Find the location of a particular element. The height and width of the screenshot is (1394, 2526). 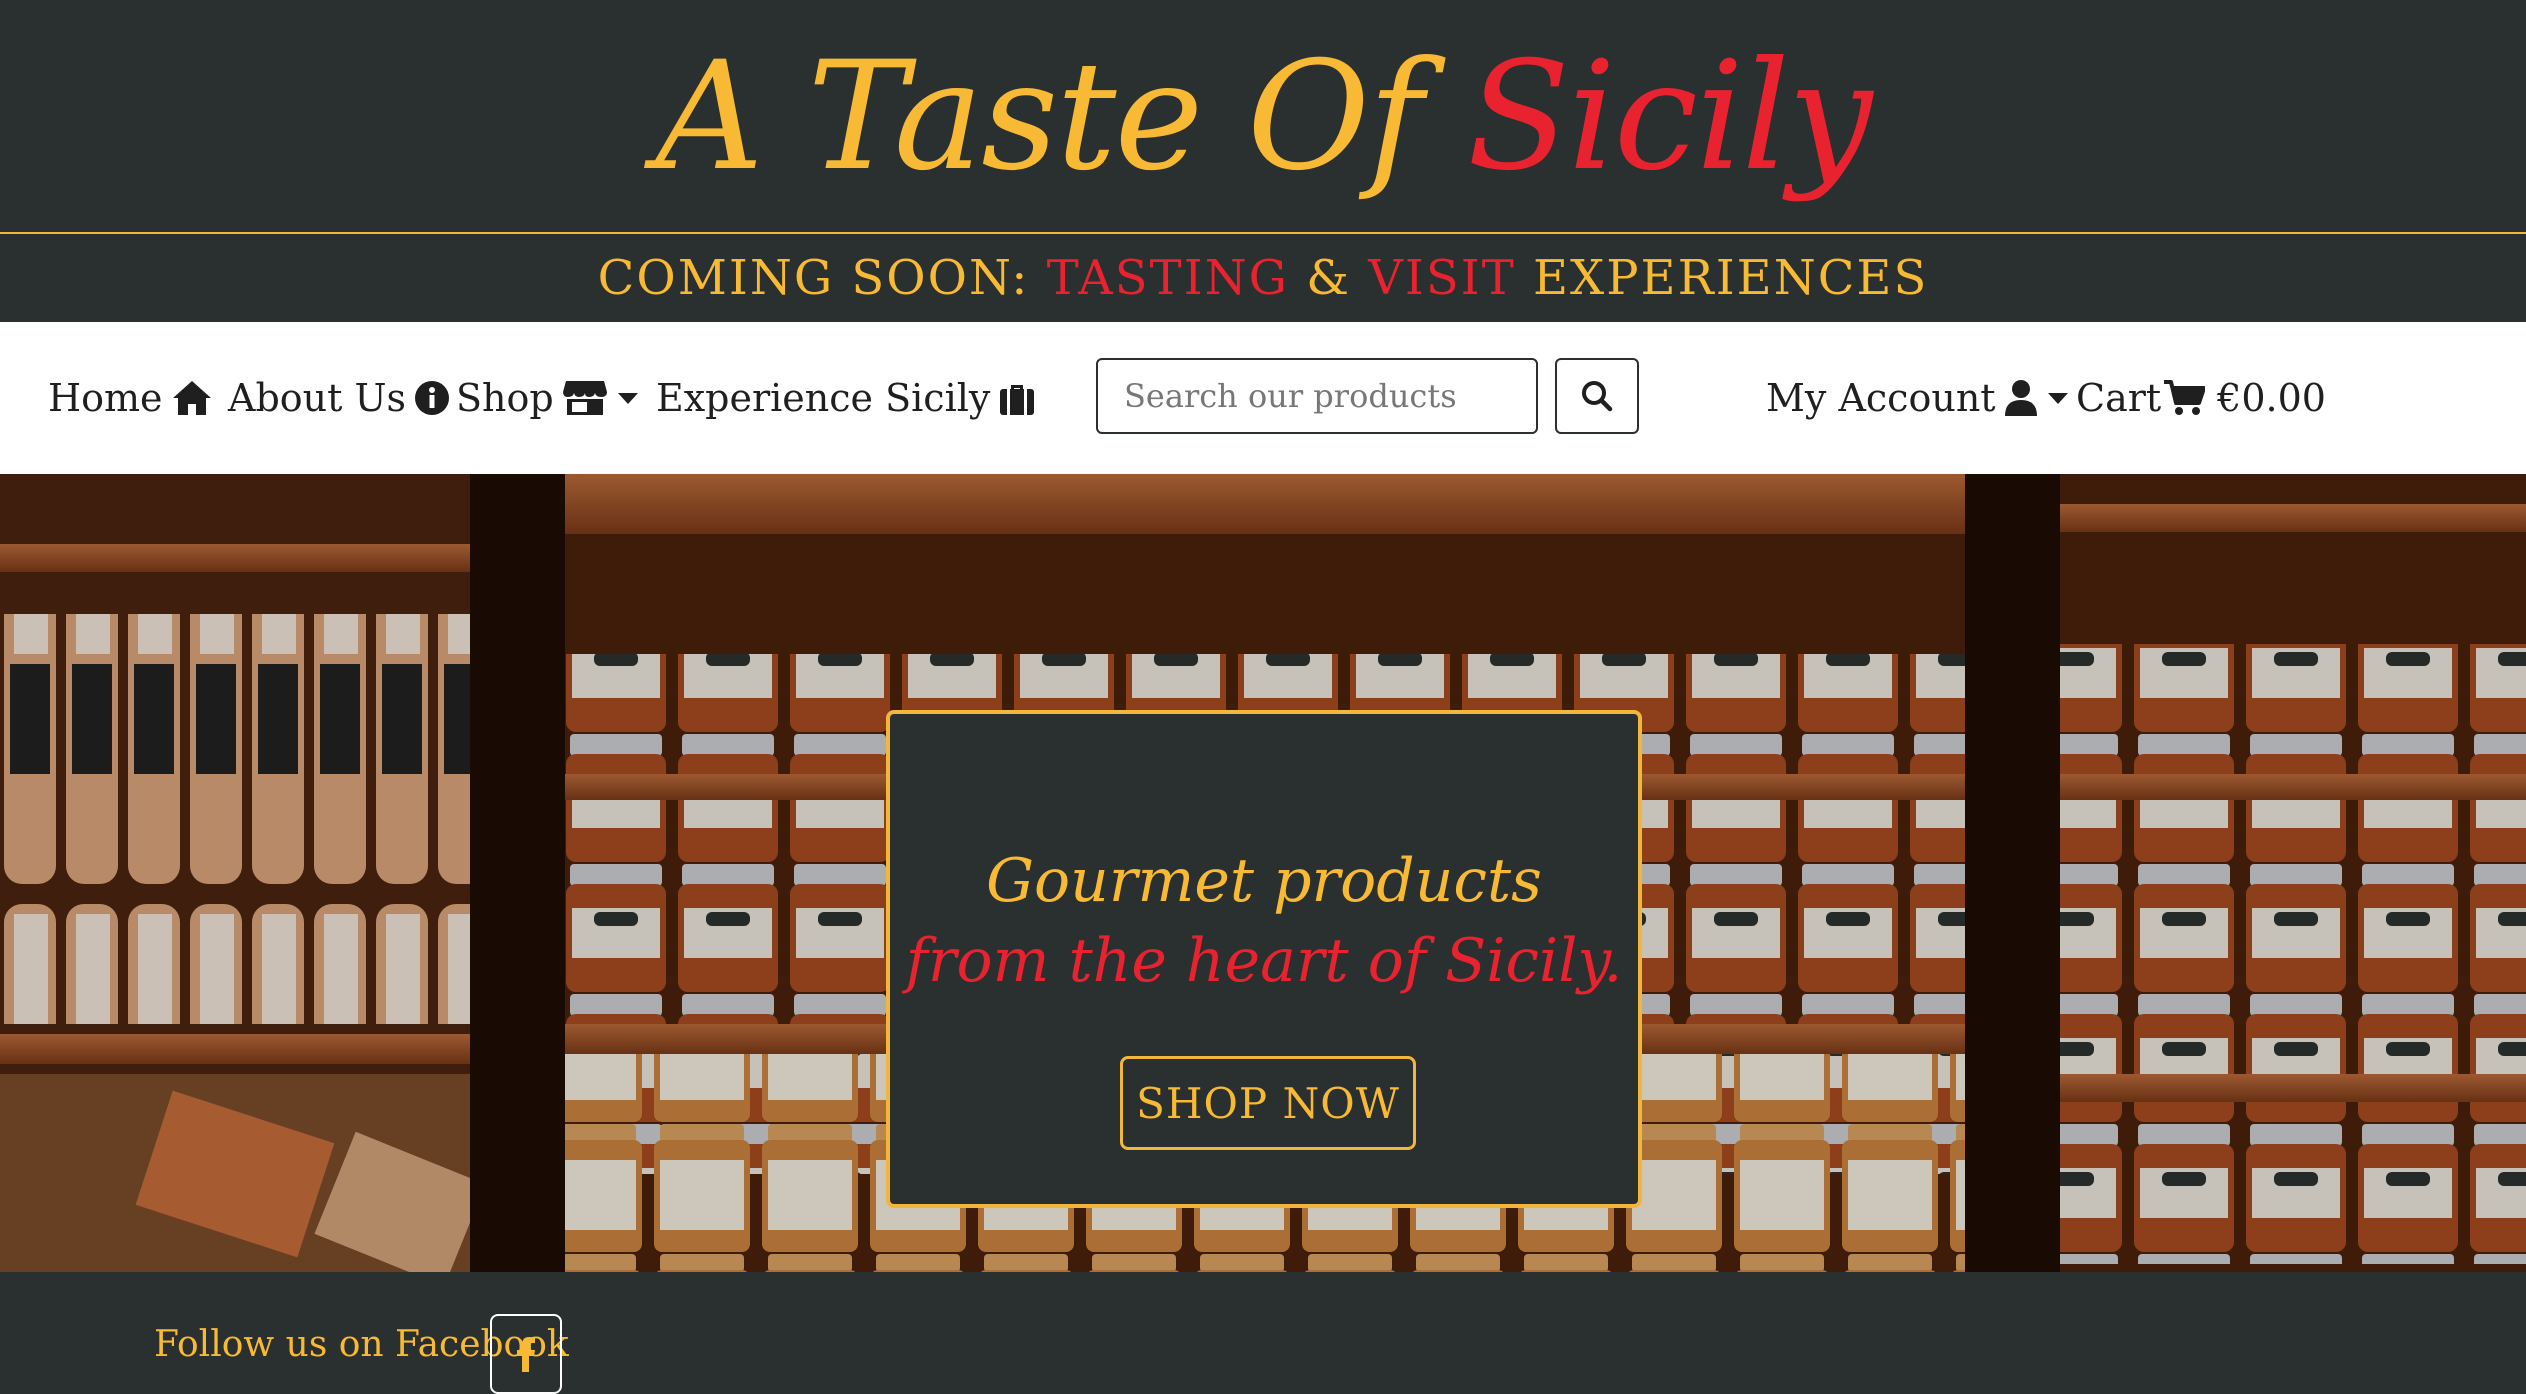

hero-tagline-line2: from the heart of Sicily. is located at coordinates (1264, 961).